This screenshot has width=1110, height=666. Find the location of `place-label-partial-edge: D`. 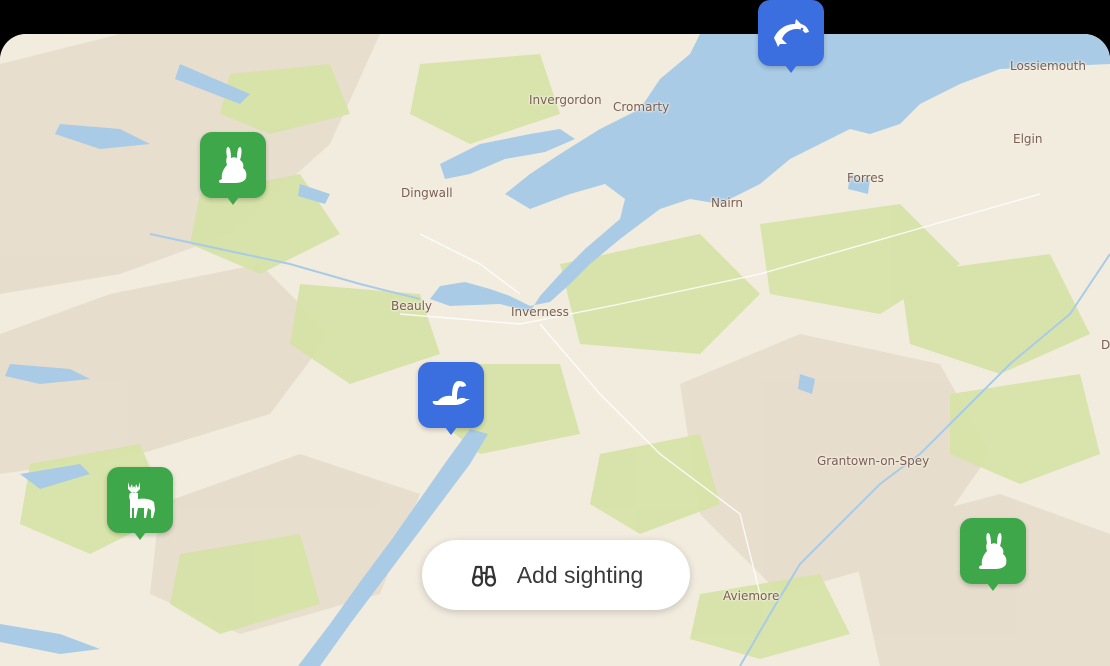

place-label-partial-edge: D is located at coordinates (1105, 345).